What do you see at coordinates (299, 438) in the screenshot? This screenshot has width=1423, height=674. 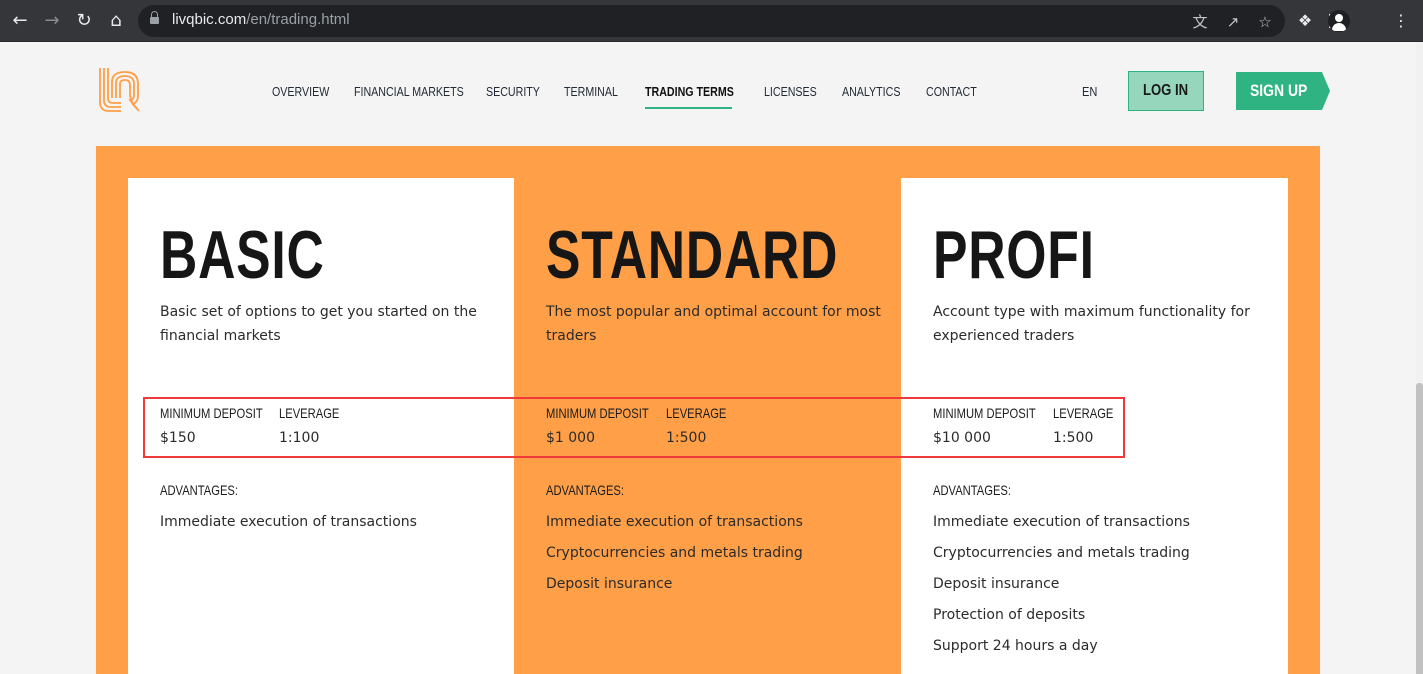 I see `leverage-value: 1:100` at bounding box center [299, 438].